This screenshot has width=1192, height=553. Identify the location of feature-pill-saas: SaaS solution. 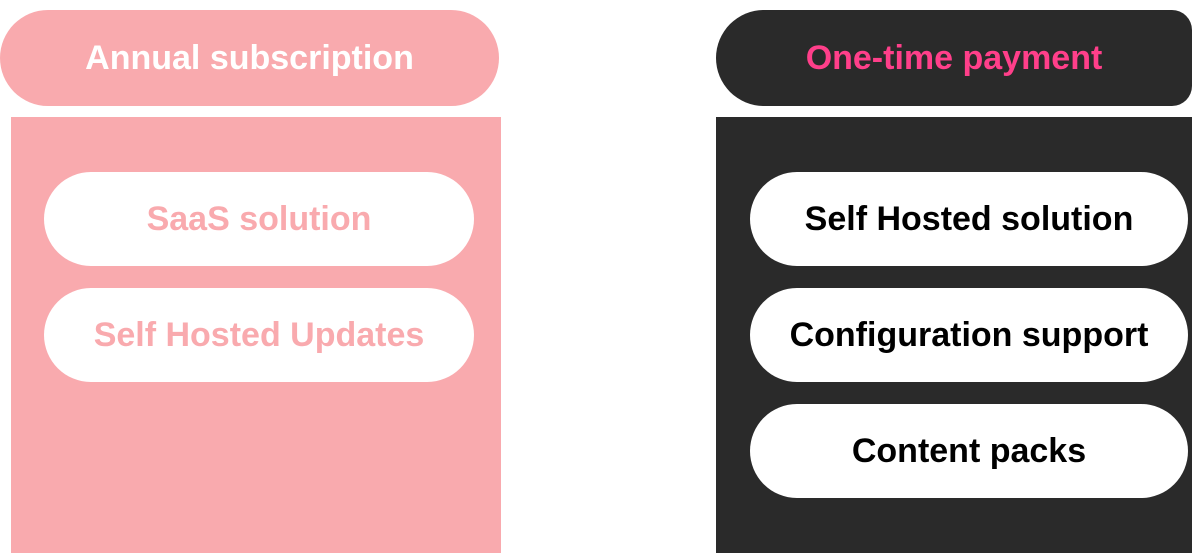
(259, 219).